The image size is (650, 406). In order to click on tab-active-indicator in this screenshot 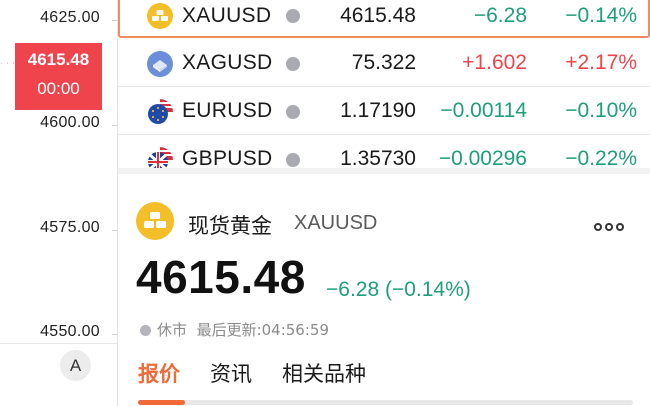, I will do `click(161, 402)`.